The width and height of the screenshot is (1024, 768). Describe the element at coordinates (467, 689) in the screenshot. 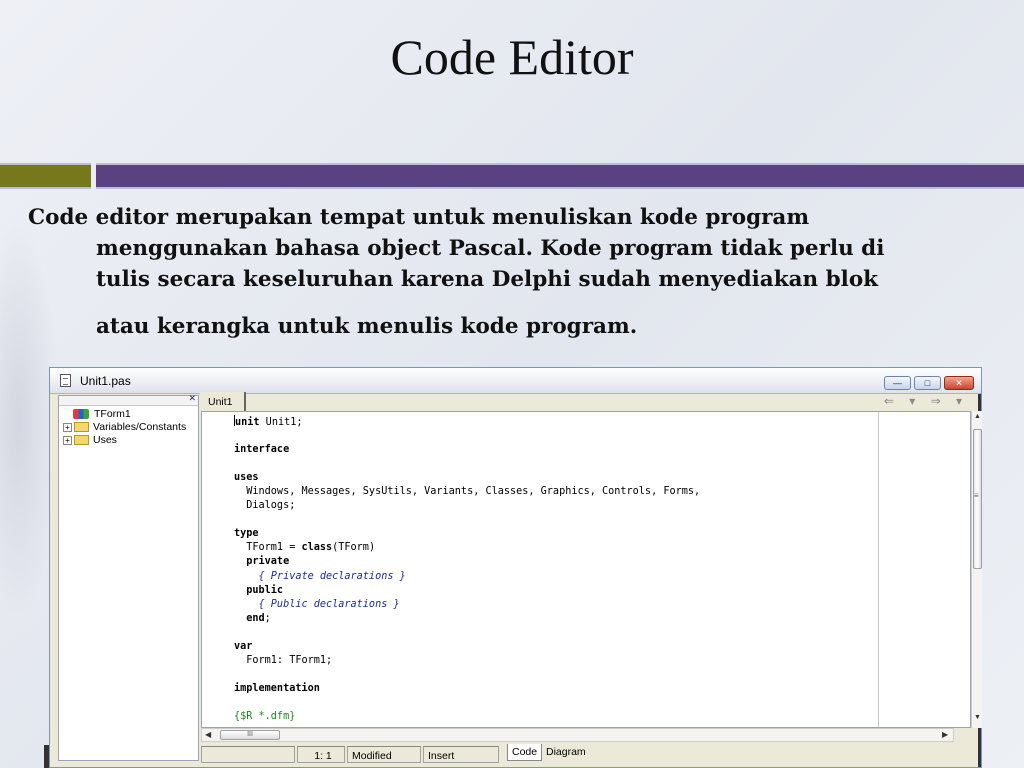

I see `code-line: implementation` at that location.